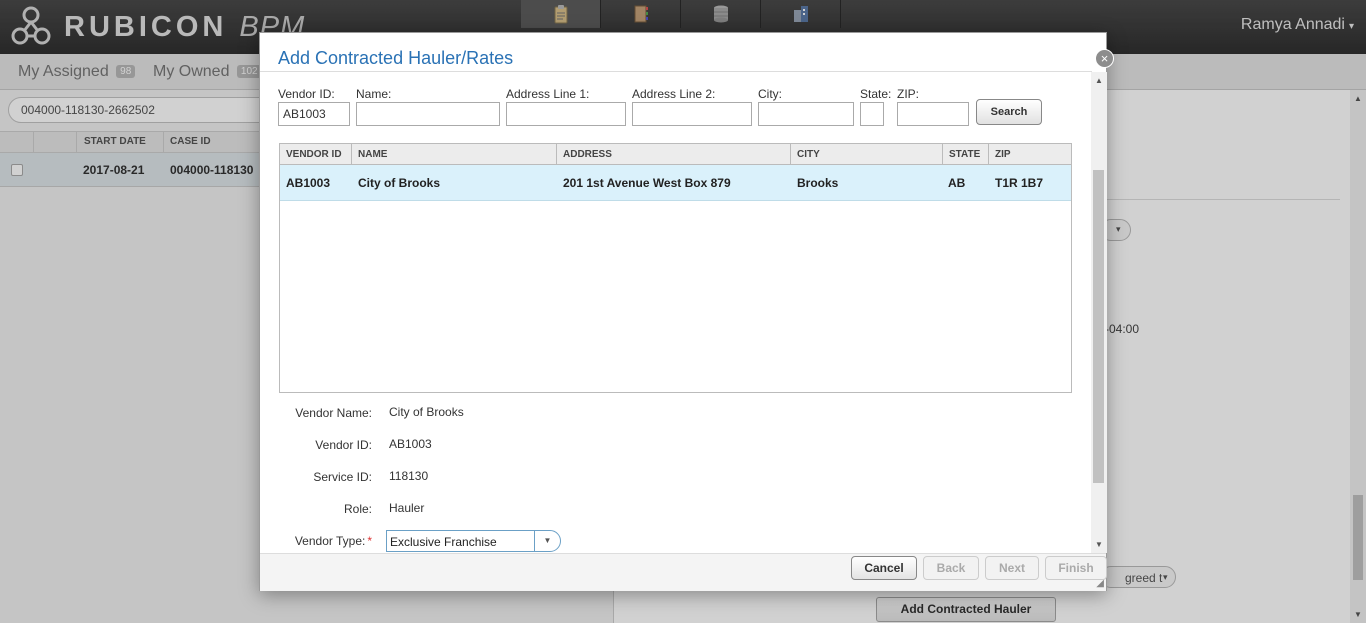  Describe the element at coordinates (1003, 154) in the screenshot. I see `column-header-zip: ZIP` at that location.